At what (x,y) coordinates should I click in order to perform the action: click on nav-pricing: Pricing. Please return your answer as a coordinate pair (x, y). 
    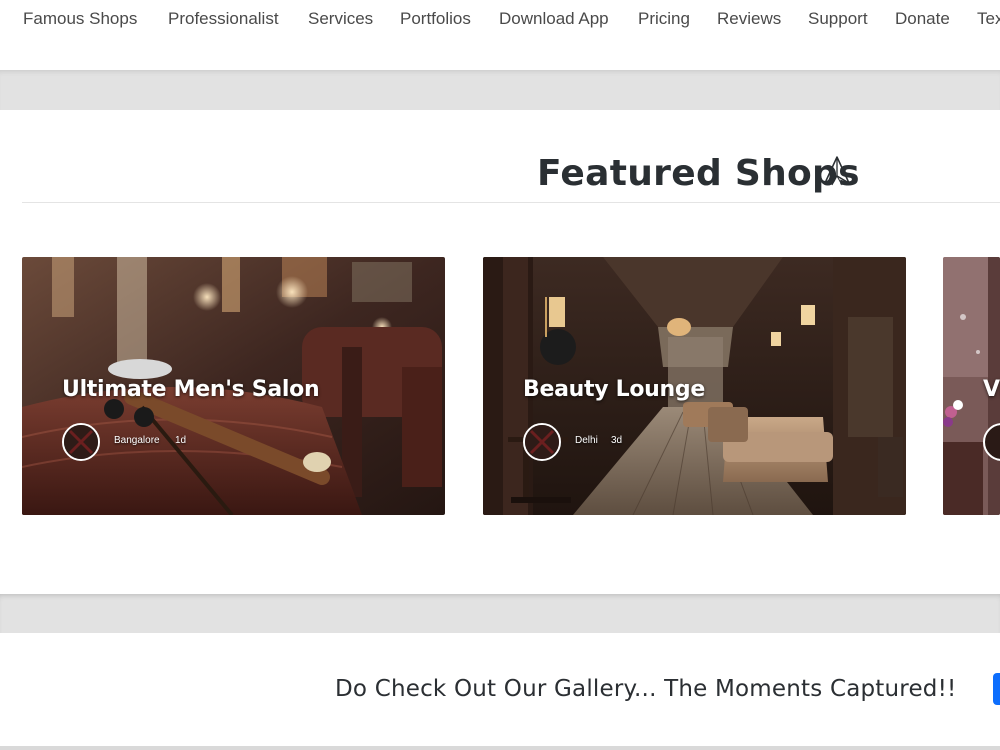
    Looking at the image, I should click on (664, 19).